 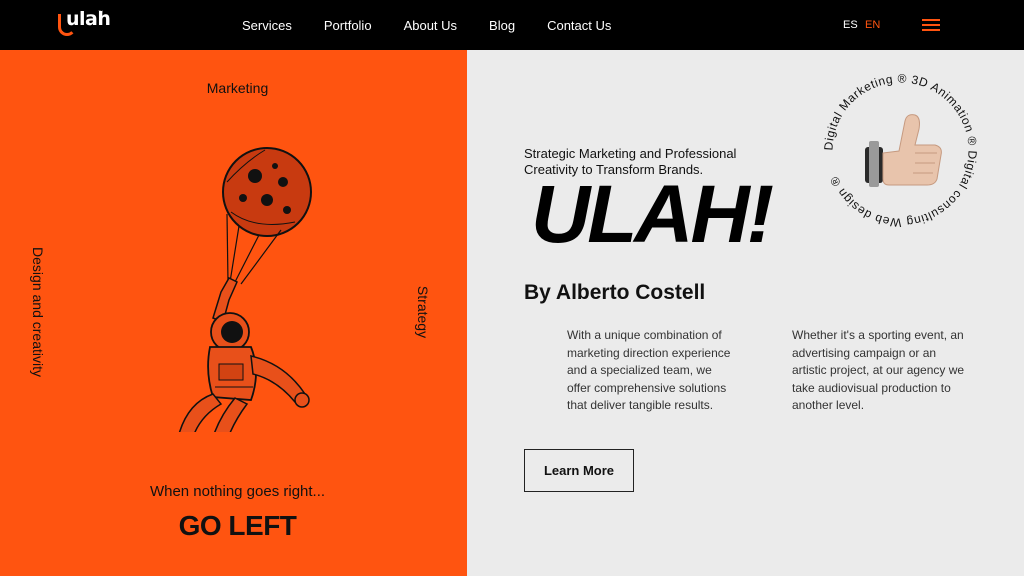 What do you see at coordinates (38, 312) in the screenshot?
I see `label-design-creativity: Design and creativity` at bounding box center [38, 312].